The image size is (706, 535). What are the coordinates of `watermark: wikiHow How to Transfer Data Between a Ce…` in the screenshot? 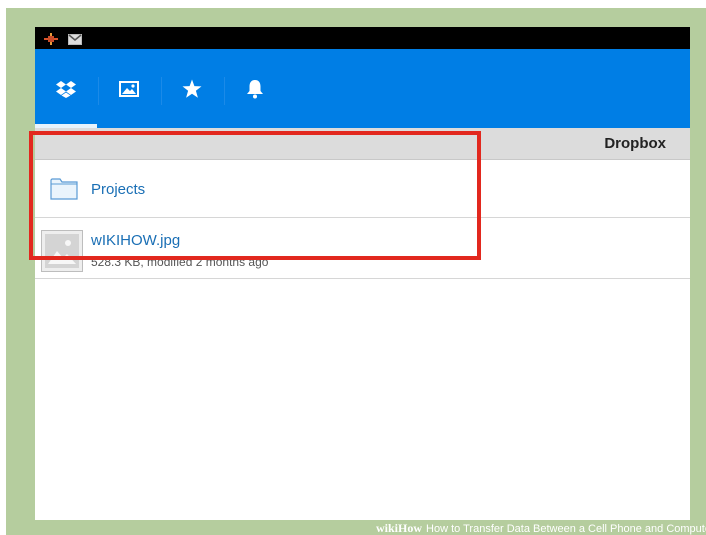 It's located at (541, 528).